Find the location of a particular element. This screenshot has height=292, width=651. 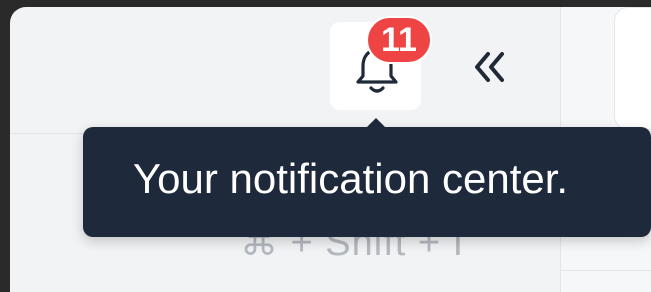

main-header-card is located at coordinates (632, 68).